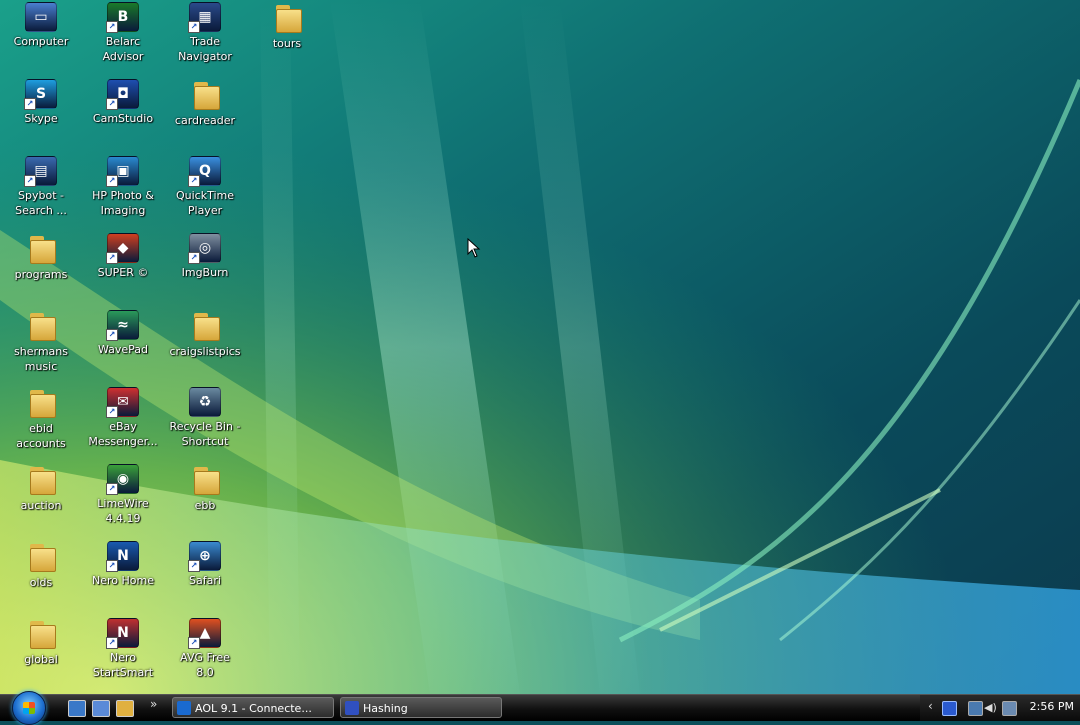 This screenshot has height=725, width=1080. I want to click on desktop-icon-label: Trade Navigator, so click(205, 49).